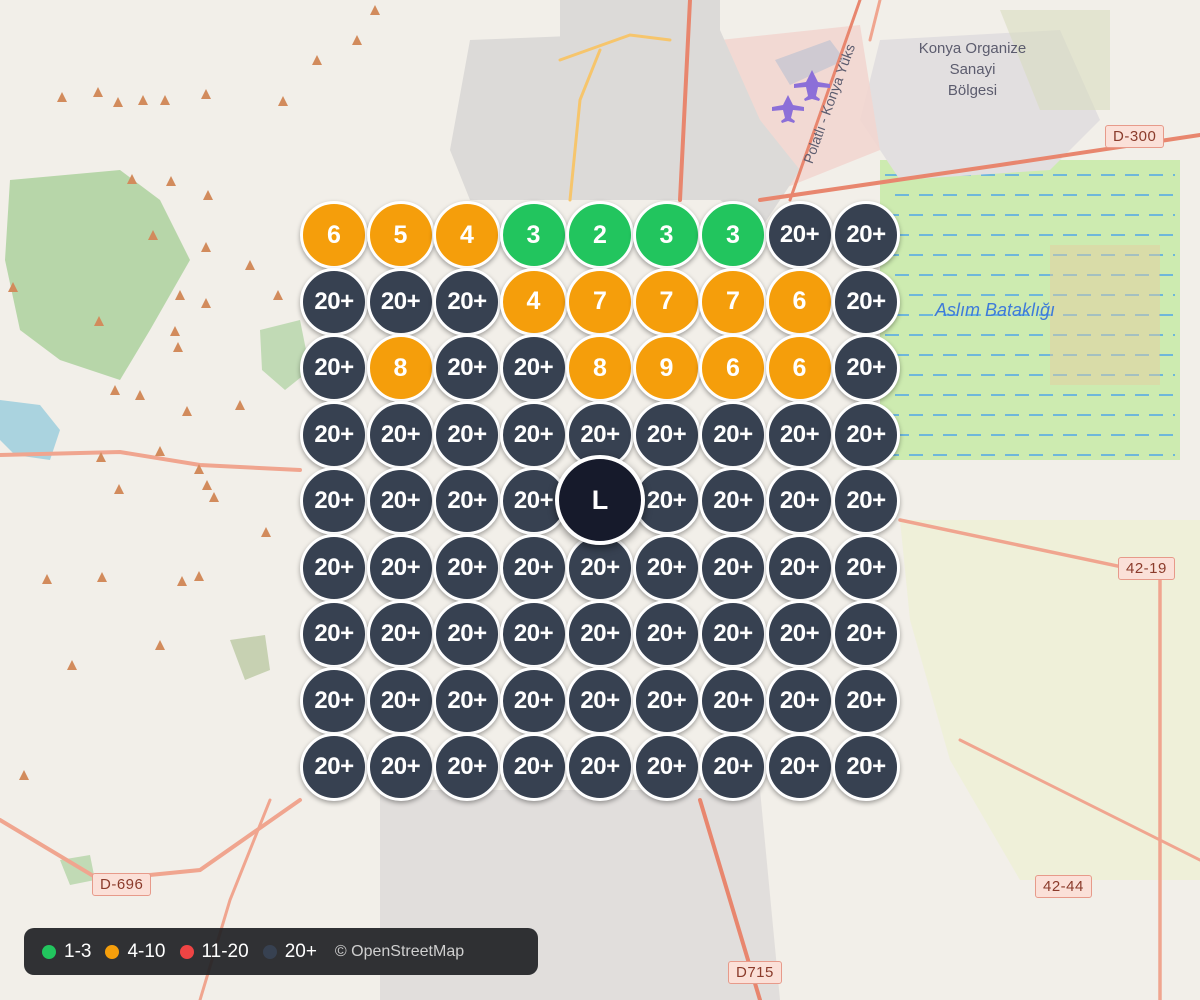 This screenshot has width=1200, height=1000. Describe the element at coordinates (467, 567) in the screenshot. I see `grid-cell-r6-c3: 20+` at that location.